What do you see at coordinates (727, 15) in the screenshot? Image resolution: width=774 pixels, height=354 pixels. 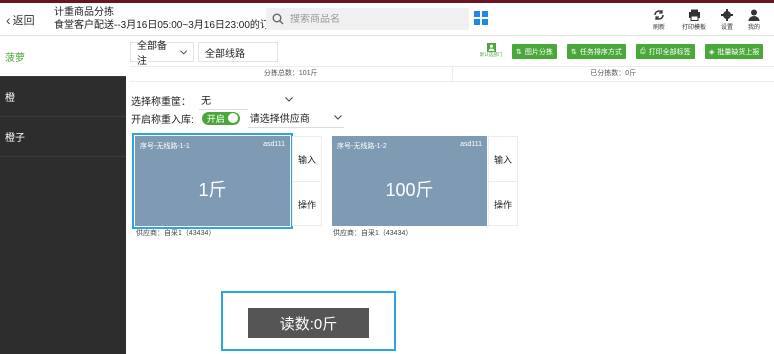 I see `gear-icon` at bounding box center [727, 15].